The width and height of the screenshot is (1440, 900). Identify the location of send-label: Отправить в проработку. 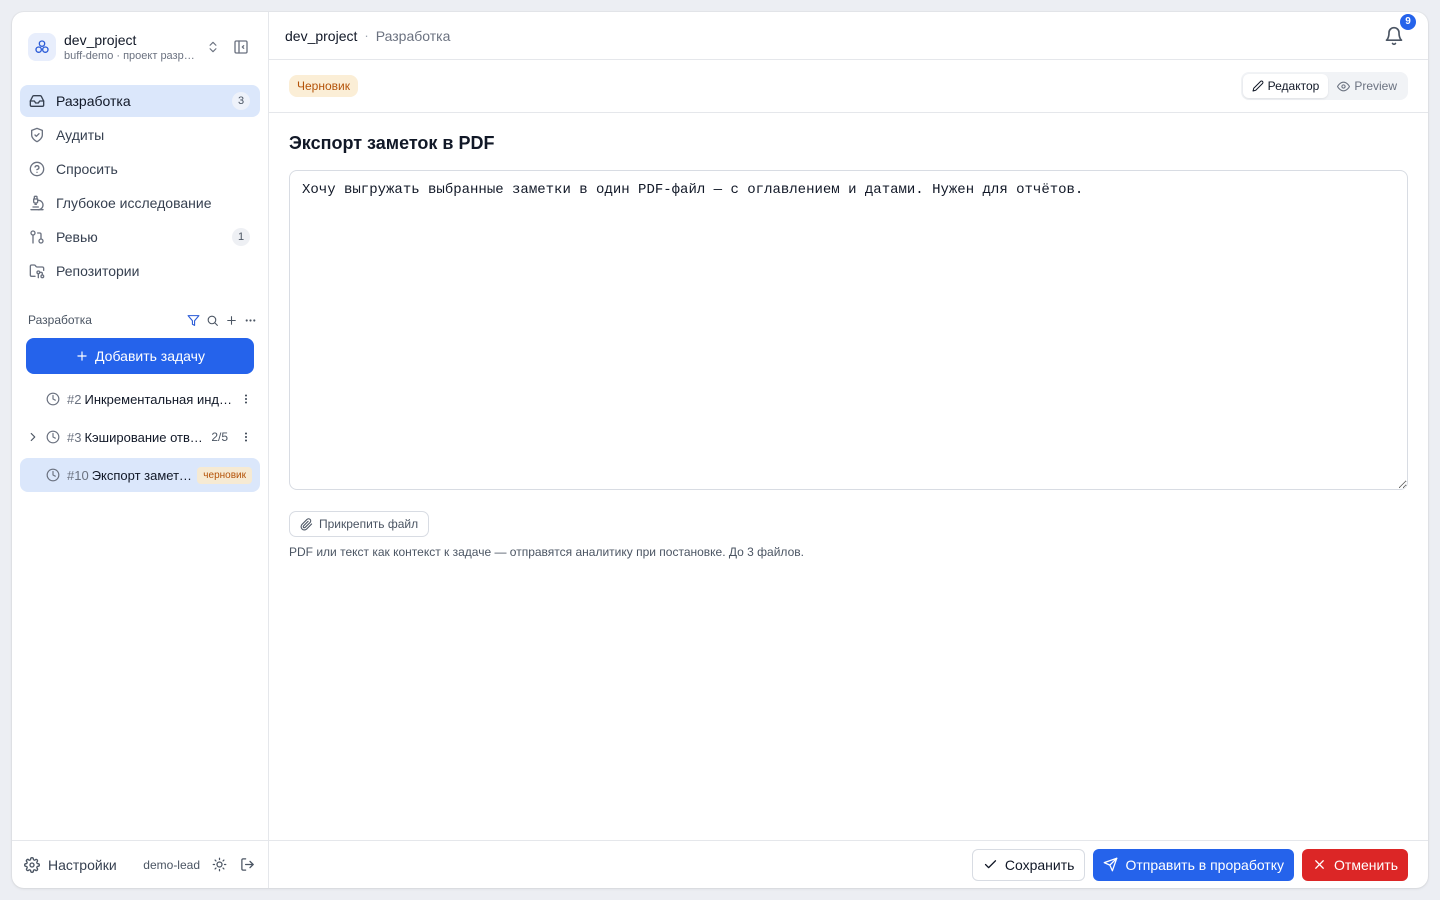
(1205, 864).